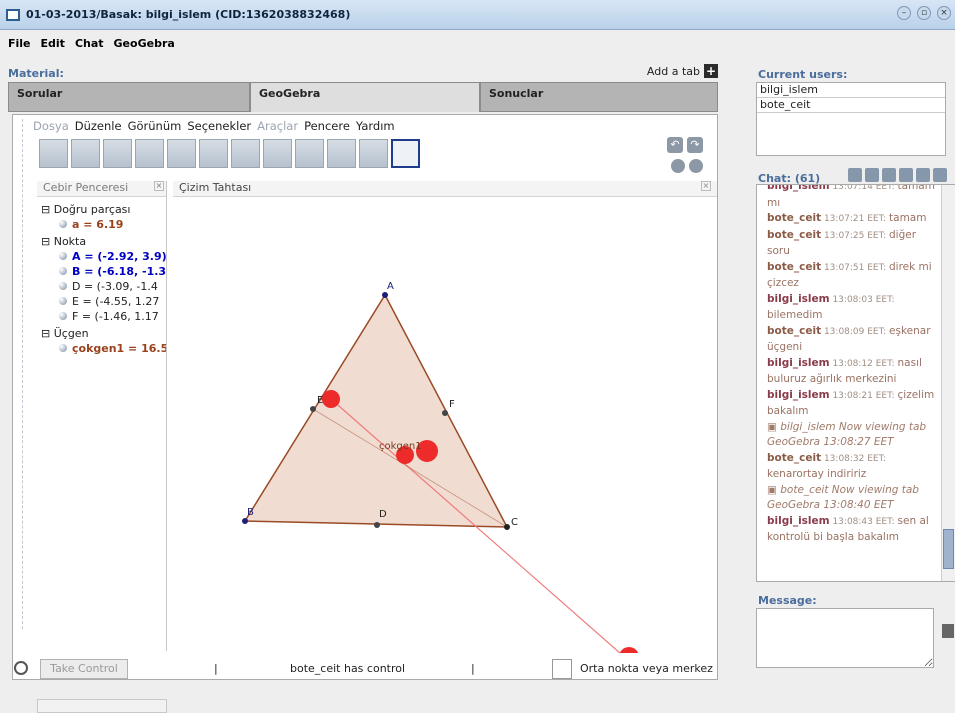 This screenshot has width=955, height=713. What do you see at coordinates (373, 153) in the screenshot?
I see `slider-tool-icon` at bounding box center [373, 153].